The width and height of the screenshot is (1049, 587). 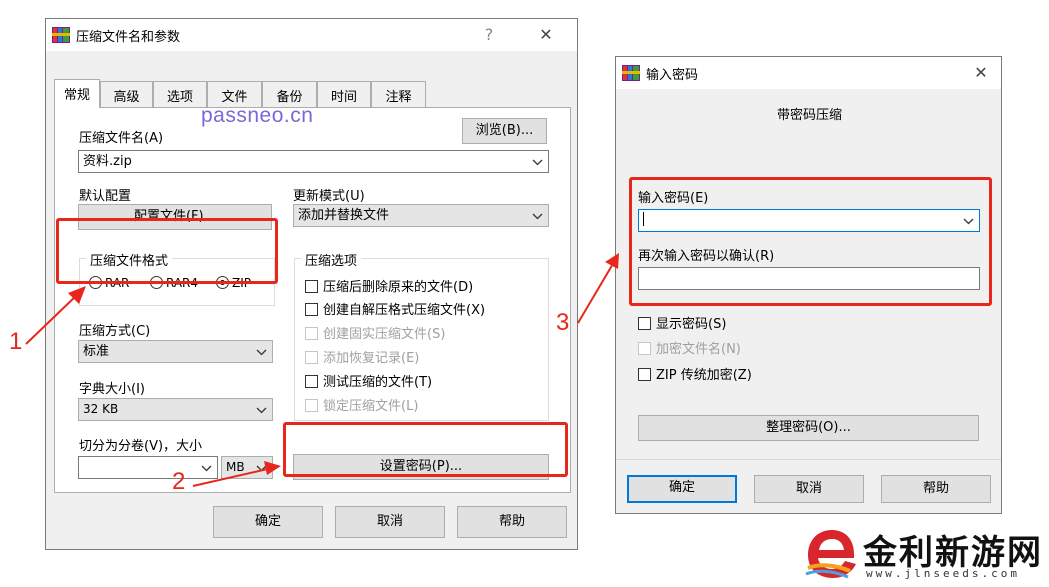 I want to click on annotation-number-2: 2, so click(x=179, y=481).